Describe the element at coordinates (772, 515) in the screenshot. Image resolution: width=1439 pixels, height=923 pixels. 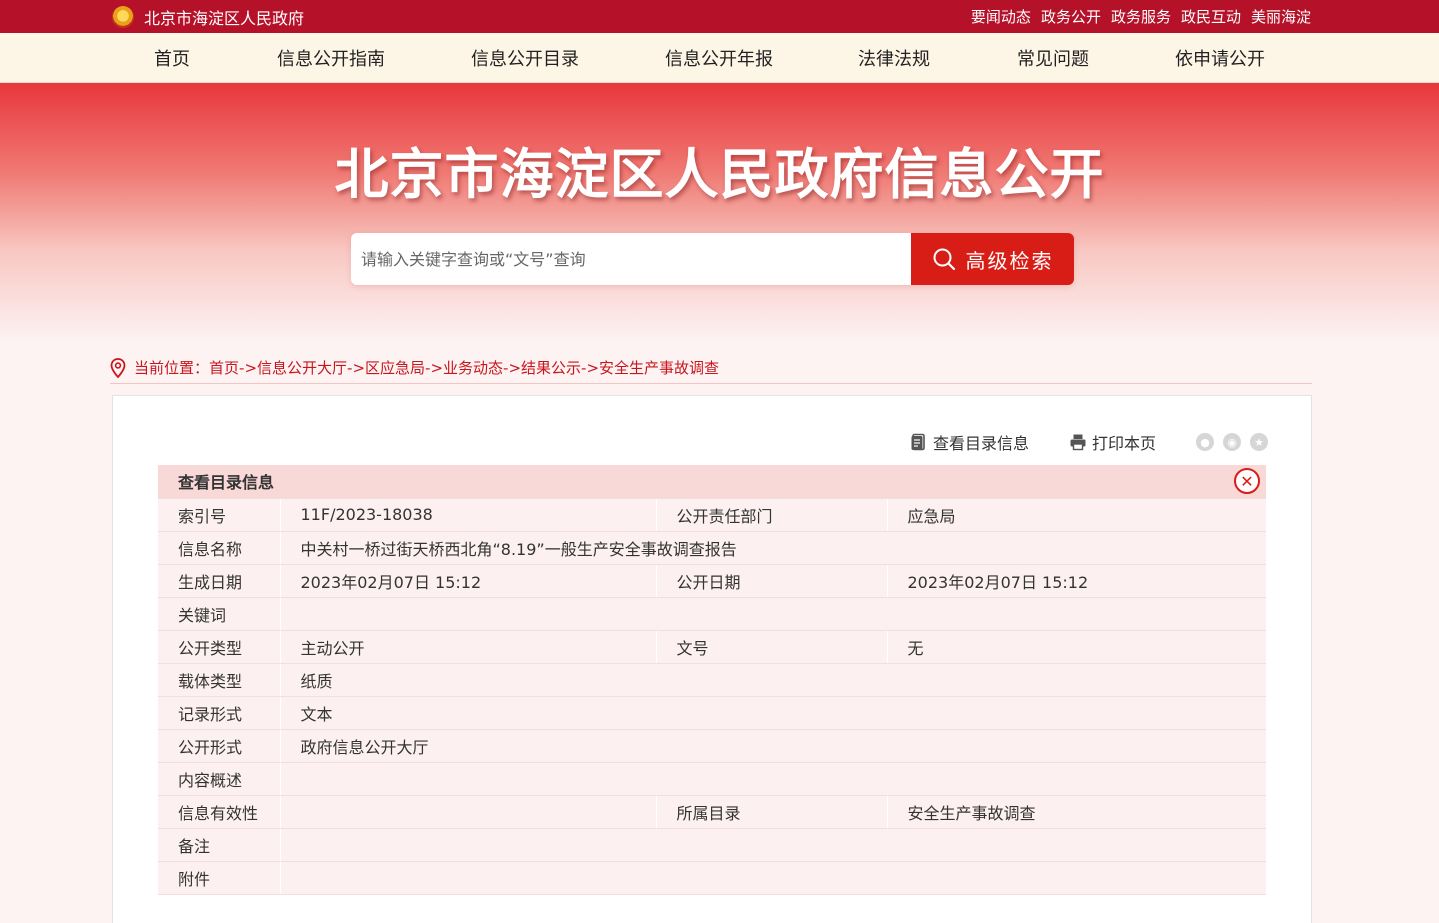
I see `dept-label: 公开责任部门` at that location.